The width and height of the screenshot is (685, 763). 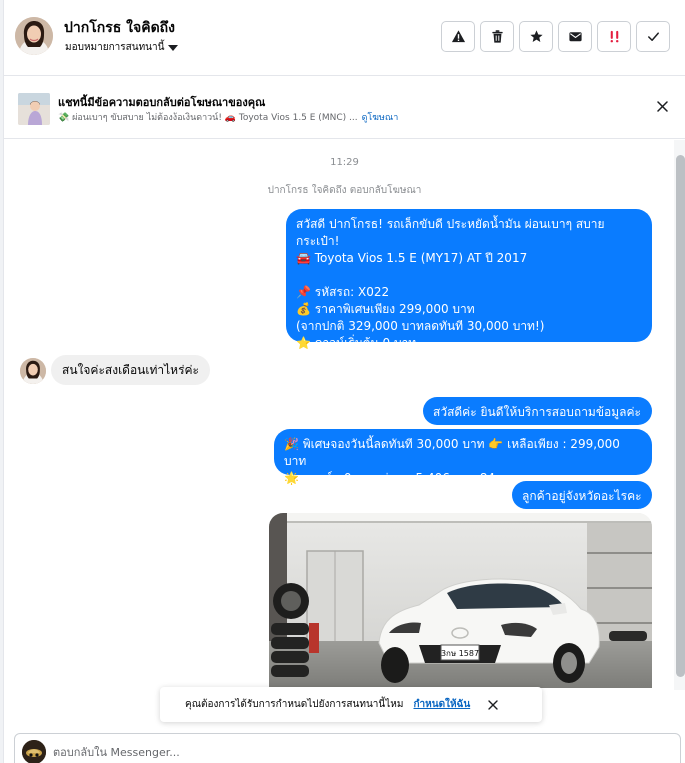 I want to click on mark-done-button, so click(x=653, y=36).